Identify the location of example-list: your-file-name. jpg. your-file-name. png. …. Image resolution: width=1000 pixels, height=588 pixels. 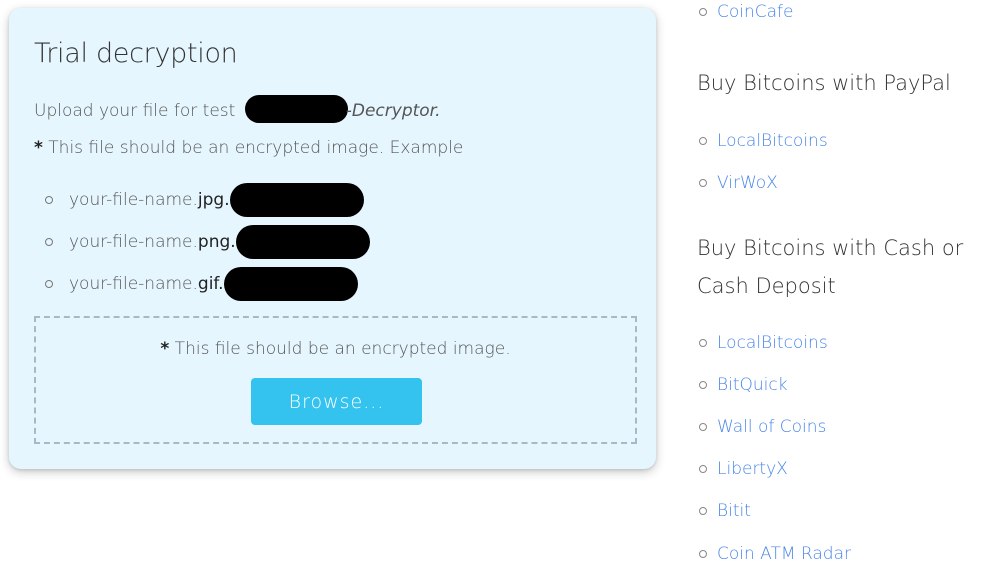
(202, 242).